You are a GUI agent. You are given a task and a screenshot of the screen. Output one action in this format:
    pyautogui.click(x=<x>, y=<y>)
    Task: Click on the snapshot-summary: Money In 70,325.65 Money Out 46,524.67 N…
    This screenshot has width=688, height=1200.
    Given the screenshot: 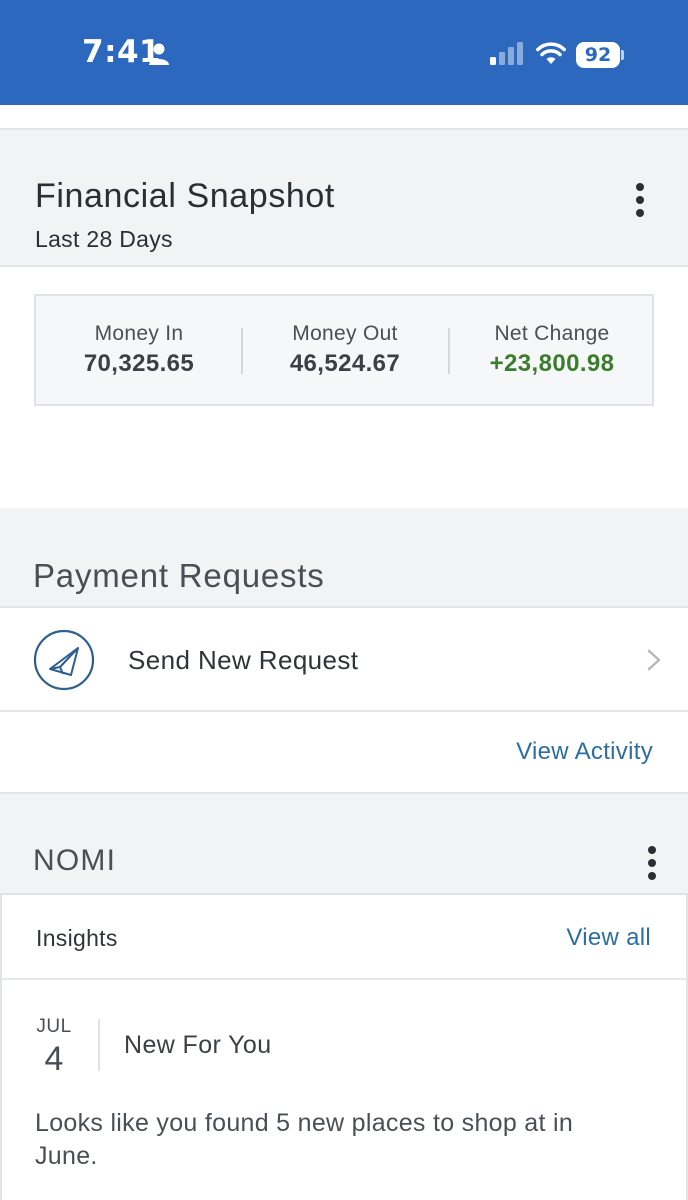 What is the action you would take?
    pyautogui.click(x=344, y=350)
    